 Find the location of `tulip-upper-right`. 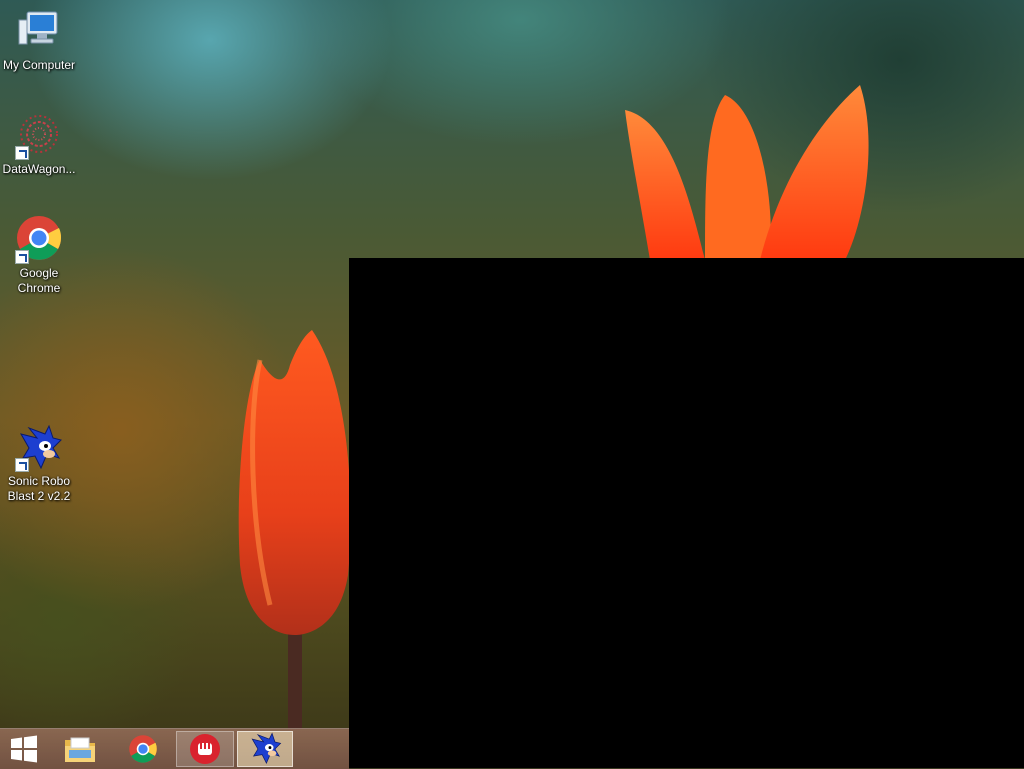

tulip-upper-right is located at coordinates (747, 172).